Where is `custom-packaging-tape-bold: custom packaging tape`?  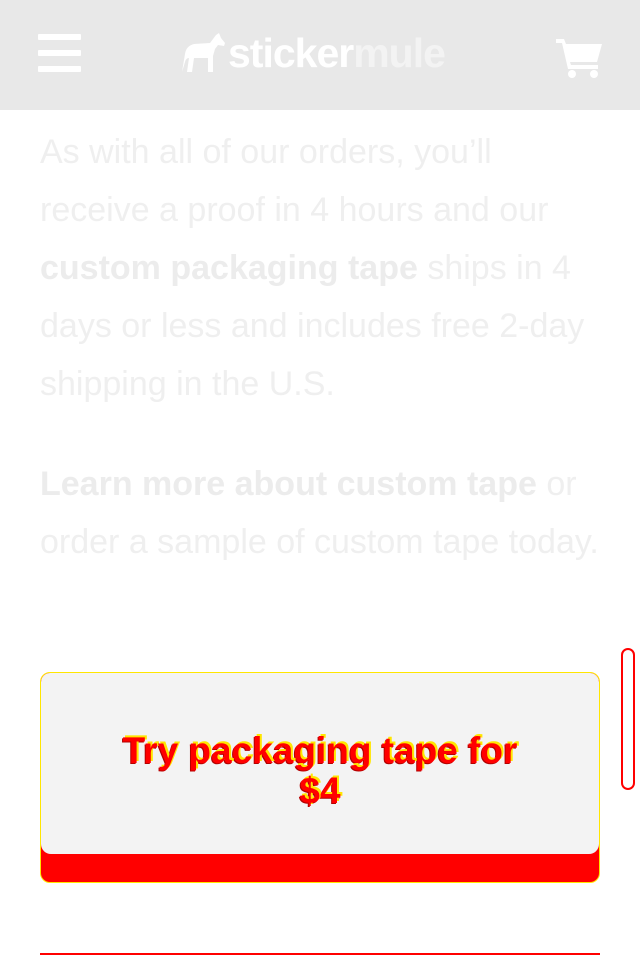 custom-packaging-tape-bold: custom packaging tape is located at coordinates (229, 268).